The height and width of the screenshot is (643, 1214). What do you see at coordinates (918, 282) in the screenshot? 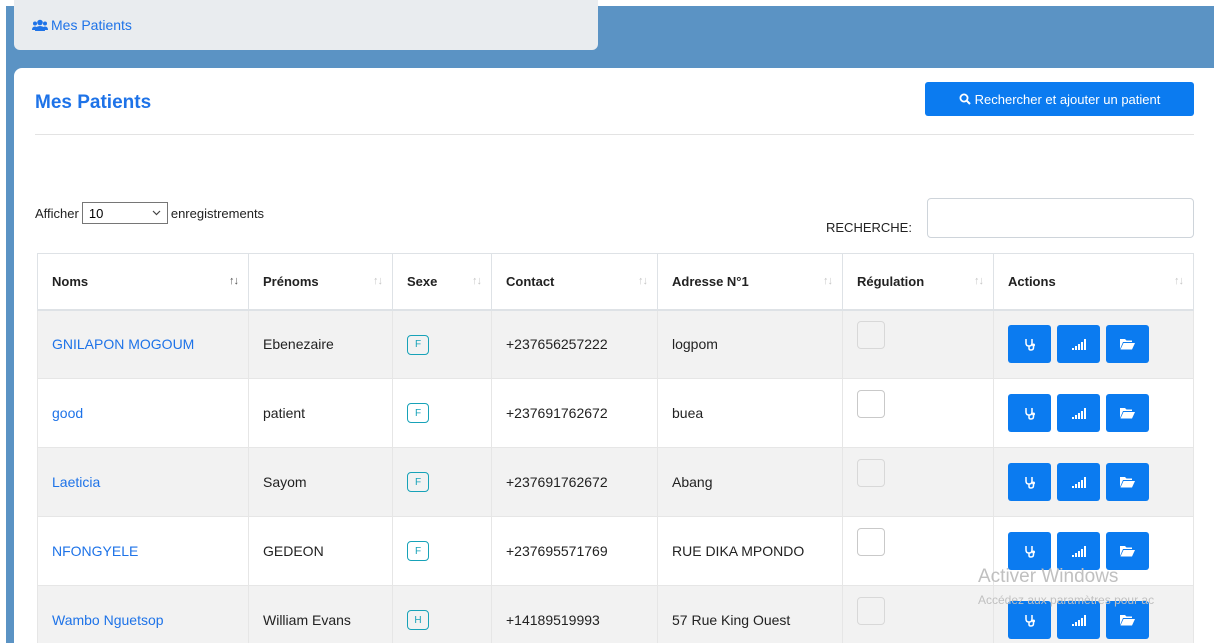
I see `col-header-regulation: Régulation ↑↓` at bounding box center [918, 282].